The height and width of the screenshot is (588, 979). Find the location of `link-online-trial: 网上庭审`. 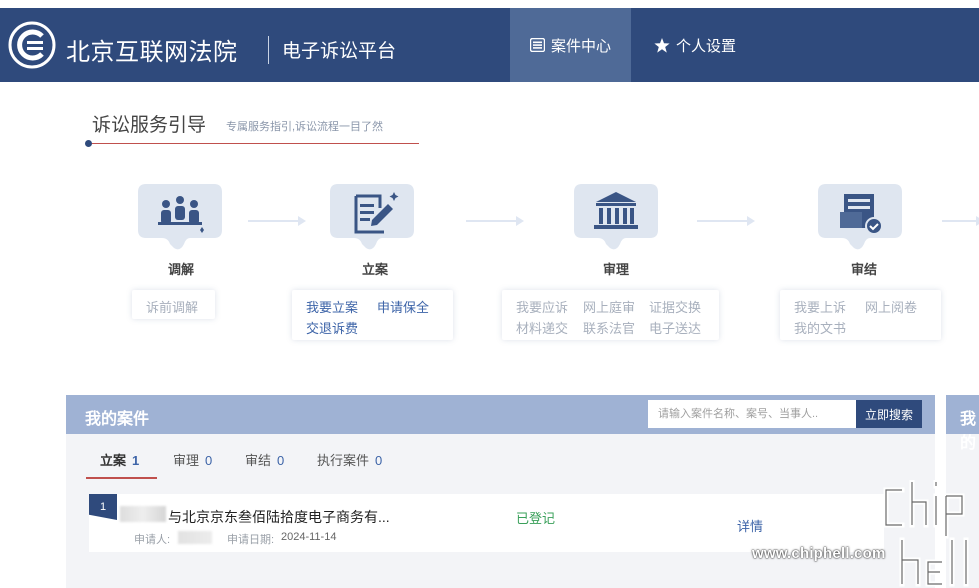

link-online-trial: 网上庭审 is located at coordinates (609, 306).